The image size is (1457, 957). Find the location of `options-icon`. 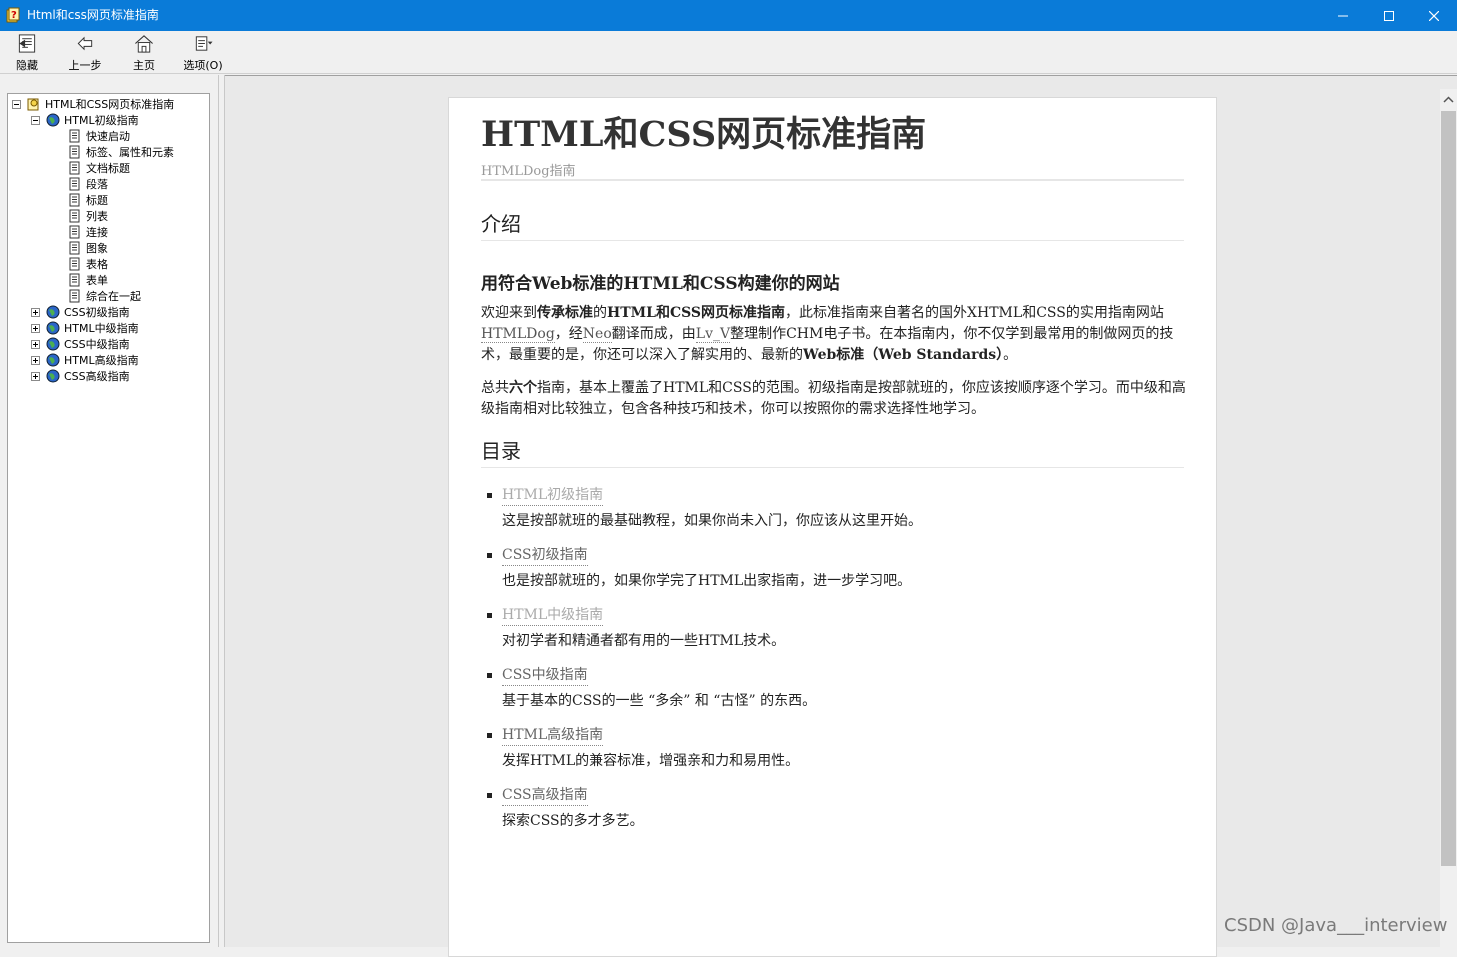

options-icon is located at coordinates (204, 43).